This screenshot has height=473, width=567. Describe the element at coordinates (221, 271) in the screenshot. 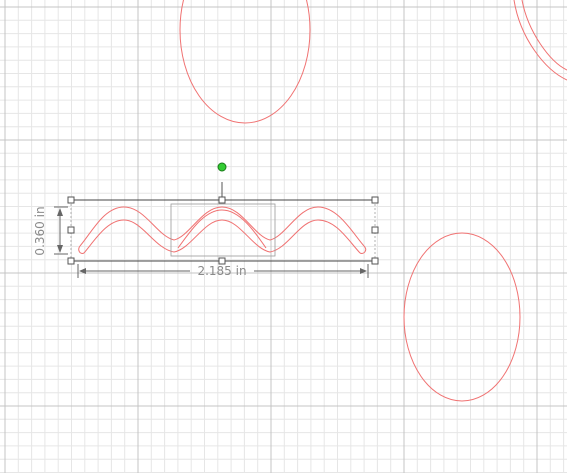

I see `width-label: 2.185 in` at that location.